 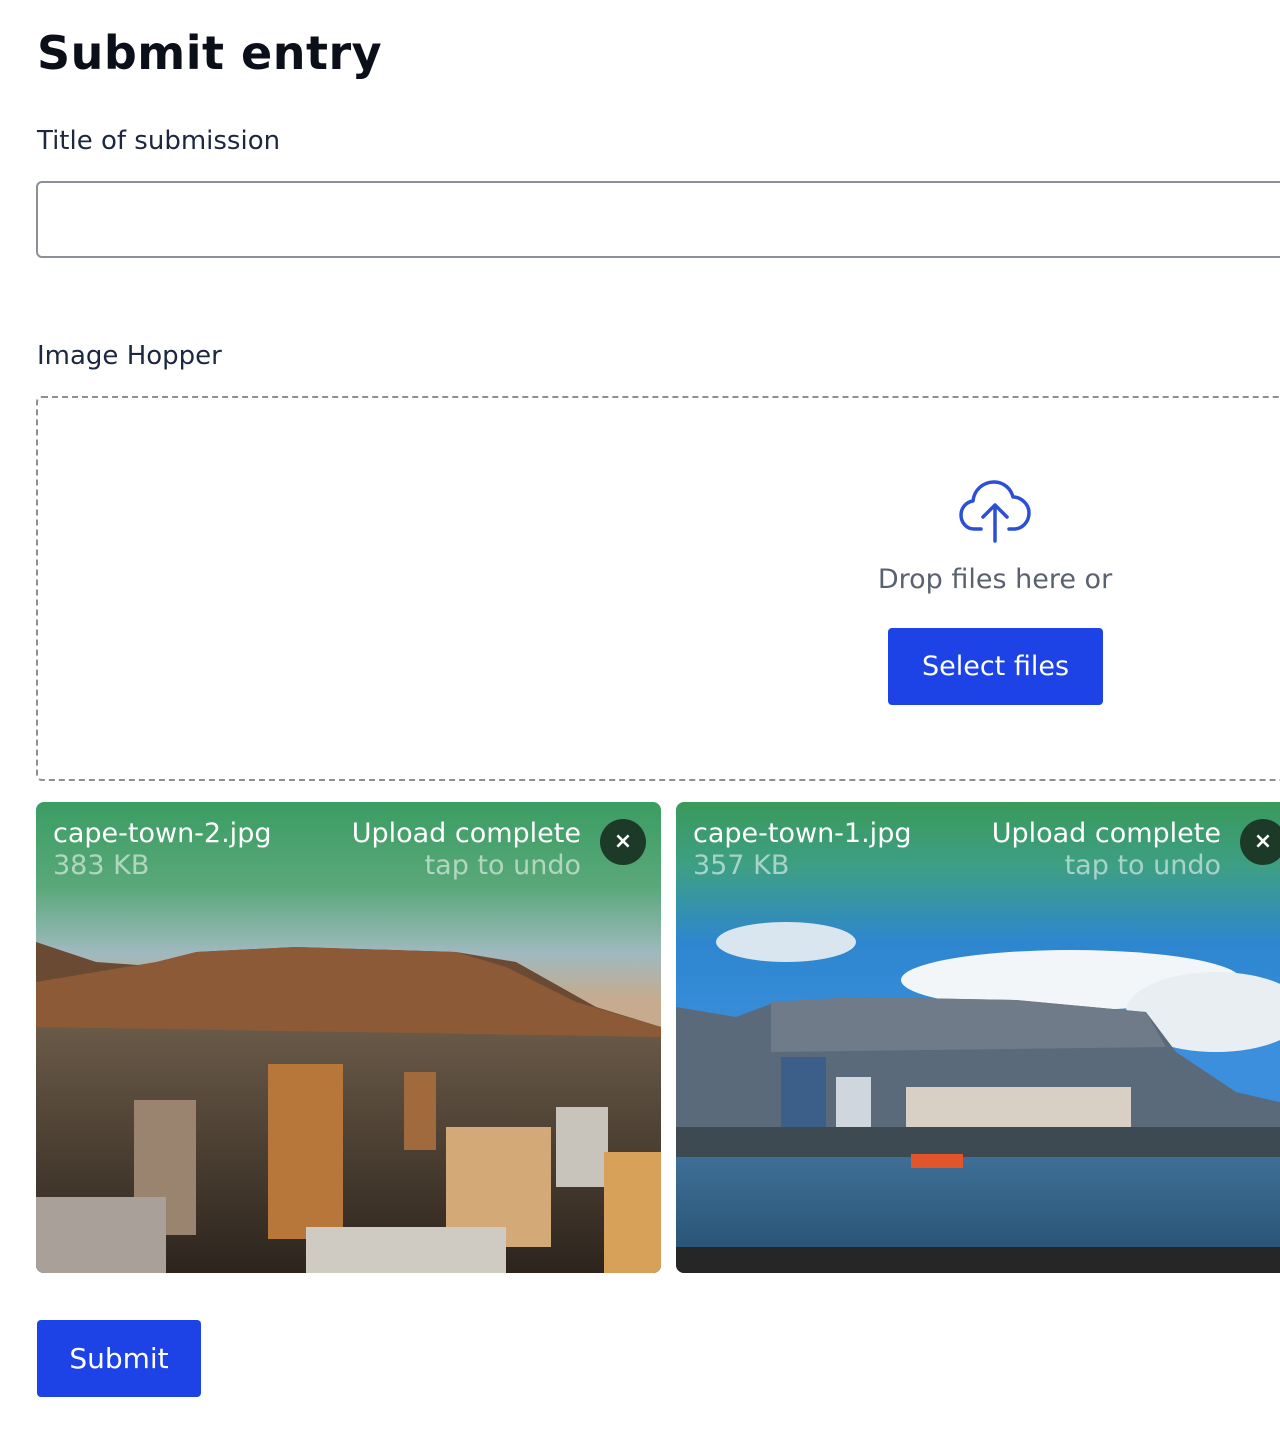 I want to click on file-info: cape-town-1.jpg 357 KB, so click(x=802, y=850).